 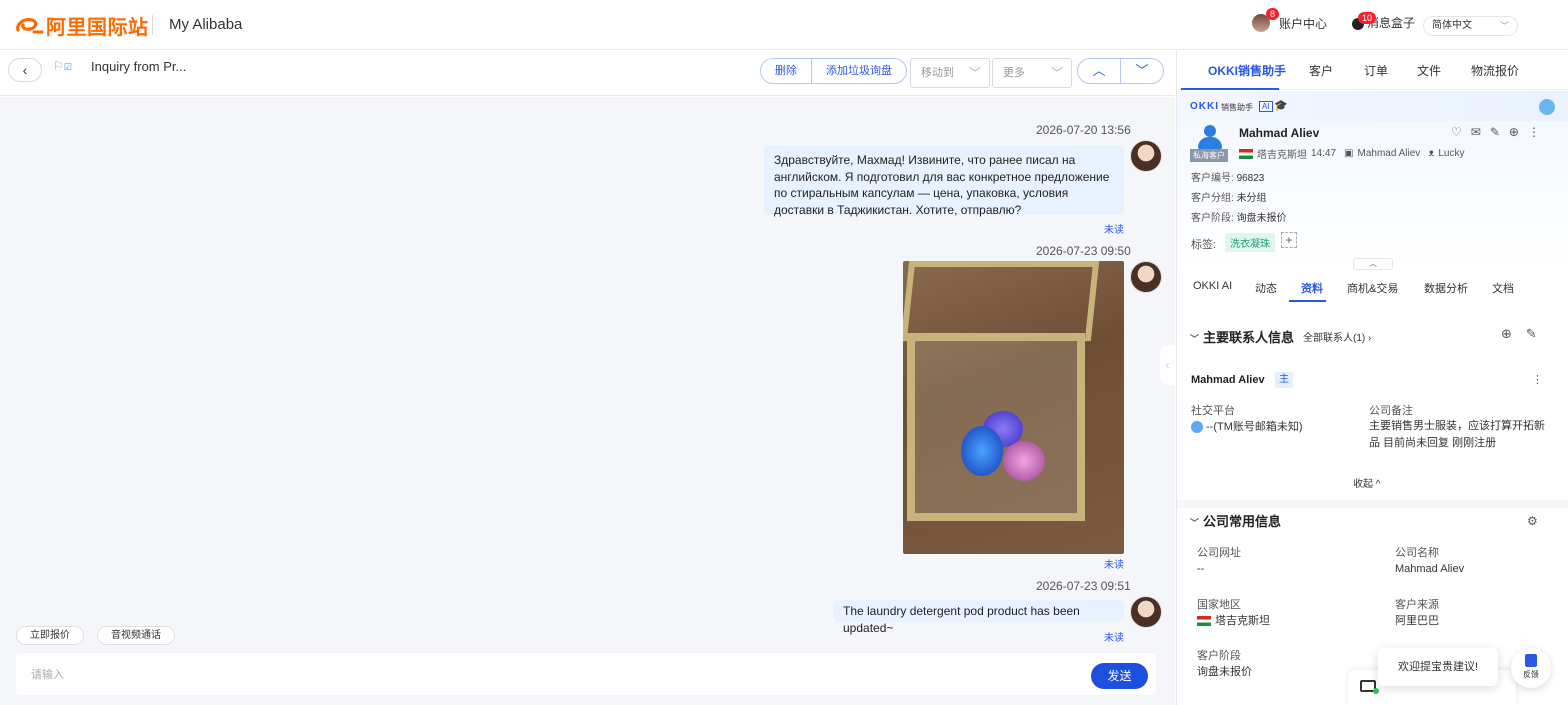 What do you see at coordinates (1266, 288) in the screenshot?
I see `subtab-activity: 动态` at bounding box center [1266, 288].